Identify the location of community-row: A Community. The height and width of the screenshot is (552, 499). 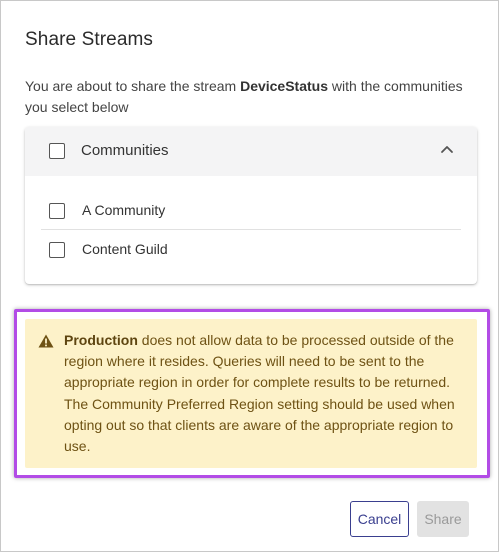
(251, 211).